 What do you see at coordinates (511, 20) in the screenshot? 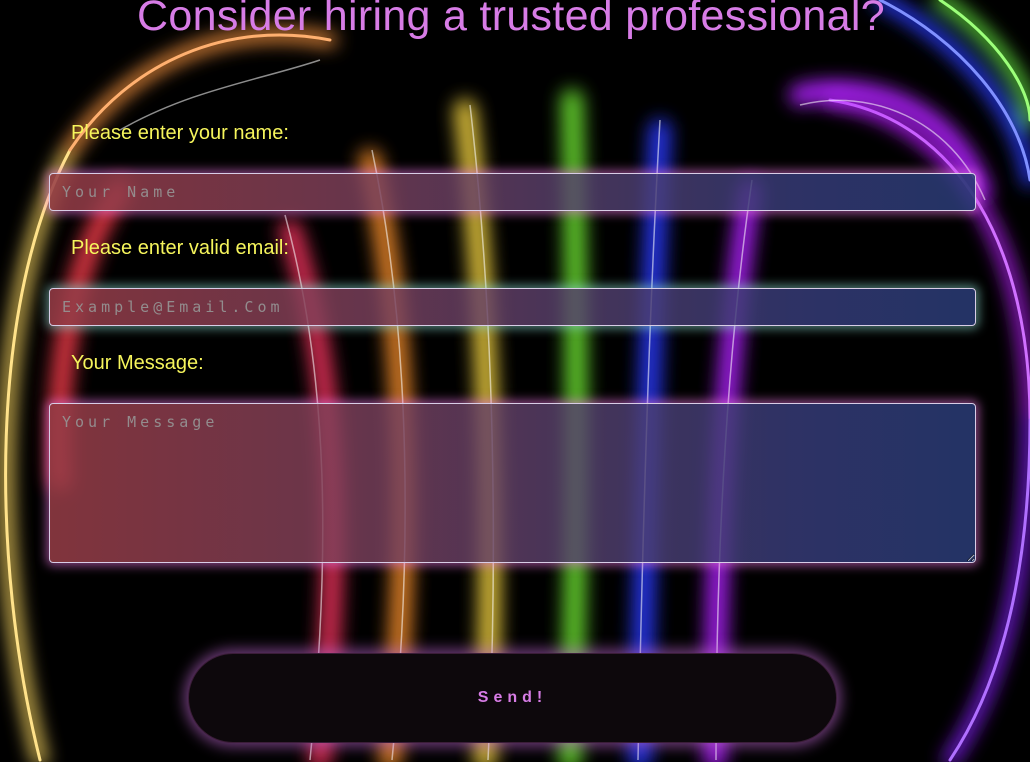
I see `page-title: Consider hiring a trusted professional?` at bounding box center [511, 20].